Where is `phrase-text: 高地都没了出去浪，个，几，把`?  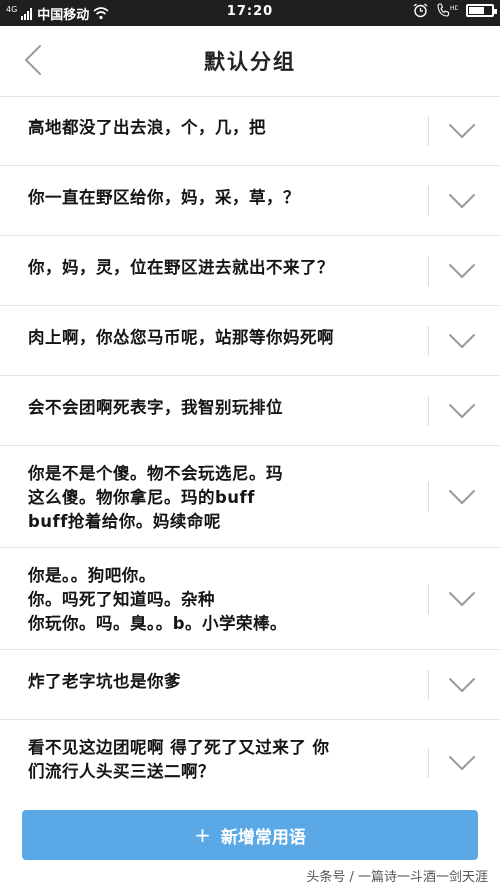 phrase-text: 高地都没了出去浪，个，几，把 is located at coordinates (147, 127).